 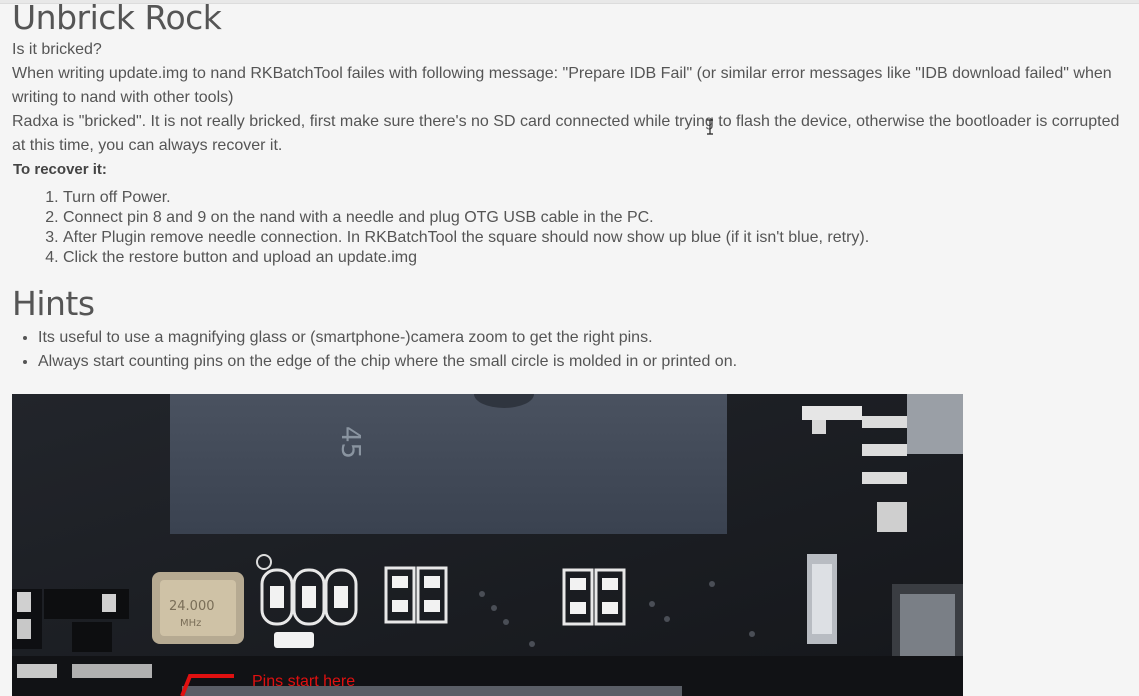 I want to click on crystal-unit: MHz, so click(x=190, y=623).